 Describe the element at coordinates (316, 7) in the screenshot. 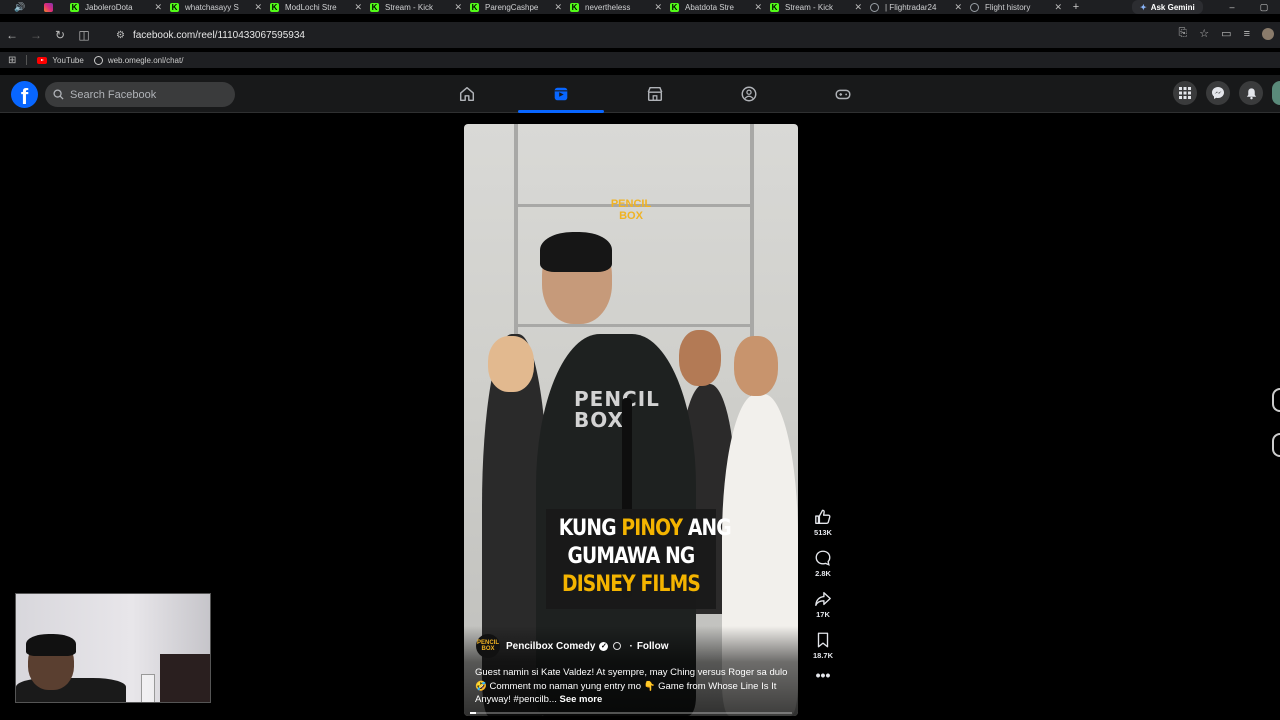

I see `browser-tab: K ModLochi Stre ✕` at that location.